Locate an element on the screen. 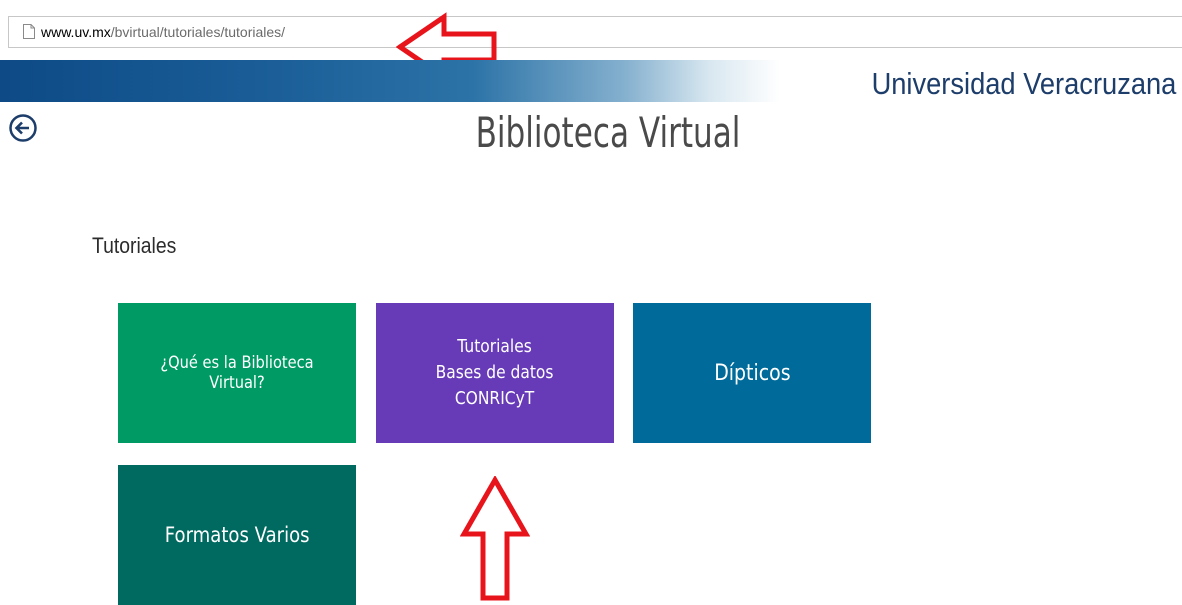 This screenshot has height=605, width=1182. tile-dipticos: Dípticos is located at coordinates (752, 373).